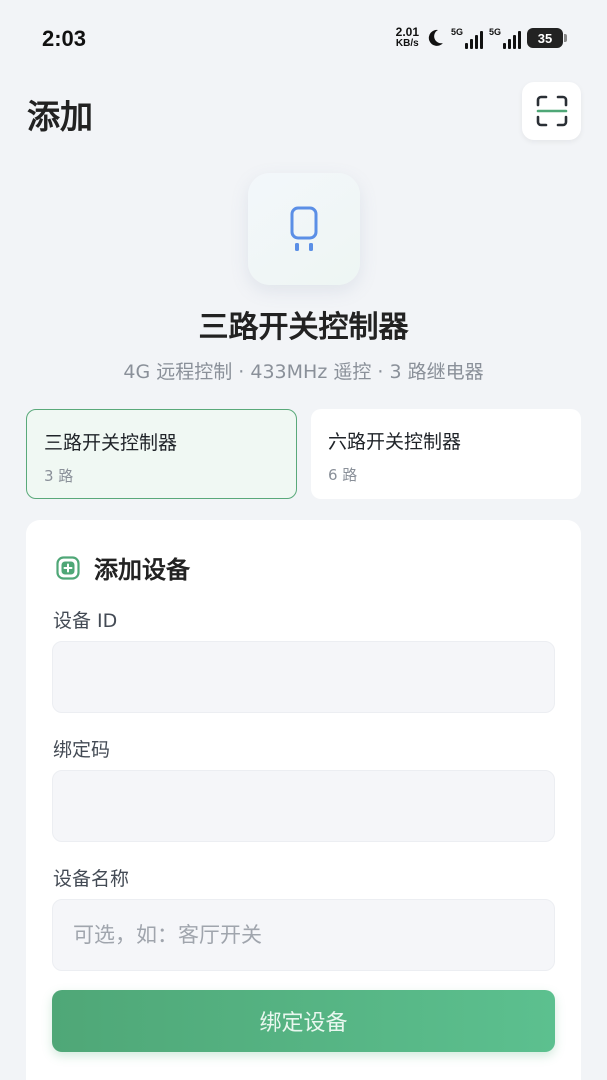 This screenshot has height=1080, width=607. What do you see at coordinates (407, 32) in the screenshot?
I see `network-speed-value: 2.01` at bounding box center [407, 32].